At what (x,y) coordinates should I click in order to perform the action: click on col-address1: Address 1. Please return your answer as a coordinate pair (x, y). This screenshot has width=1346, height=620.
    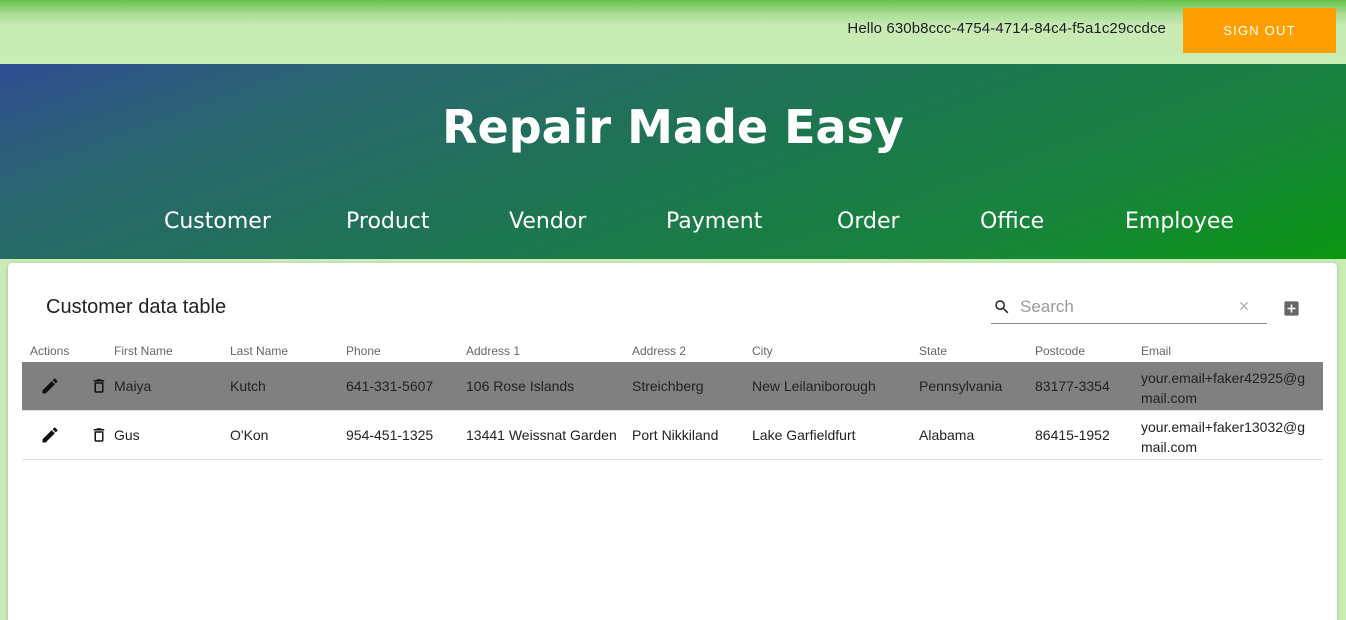
    Looking at the image, I should click on (493, 351).